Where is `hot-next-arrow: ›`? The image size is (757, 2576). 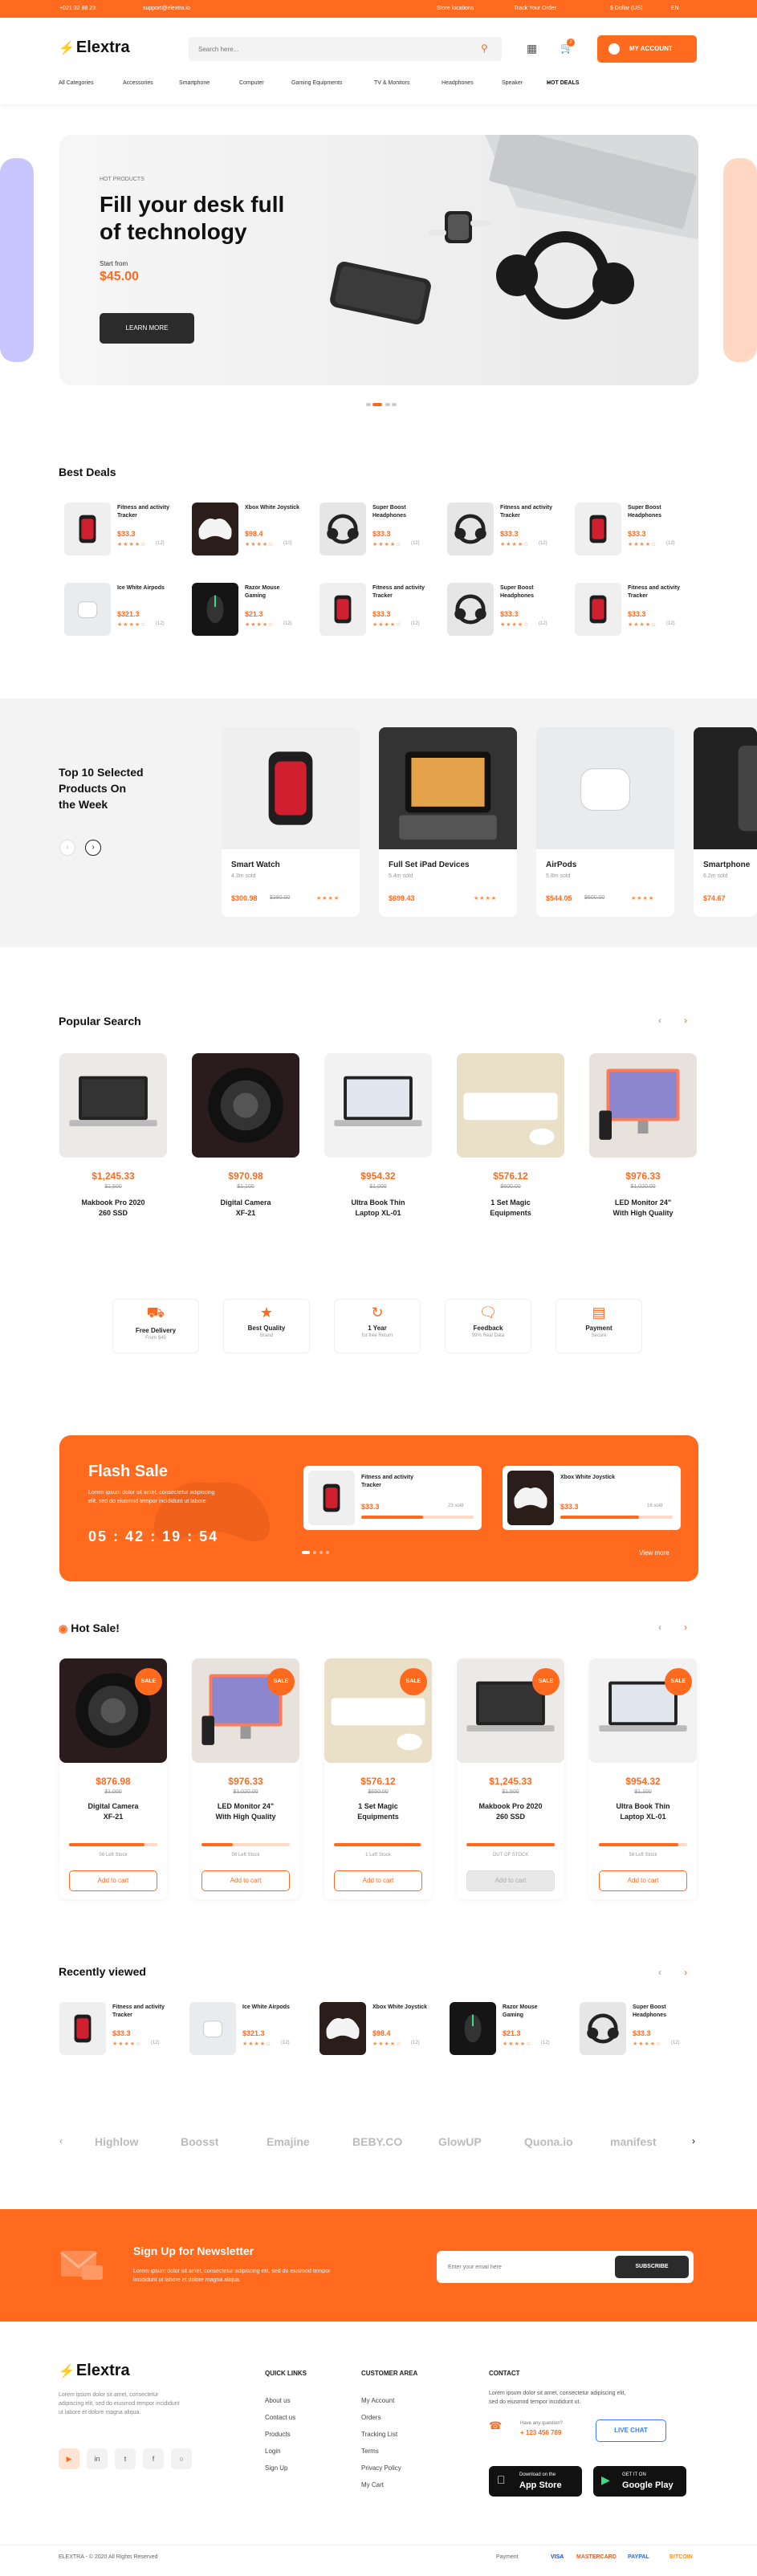 hot-next-arrow: › is located at coordinates (685, 1627).